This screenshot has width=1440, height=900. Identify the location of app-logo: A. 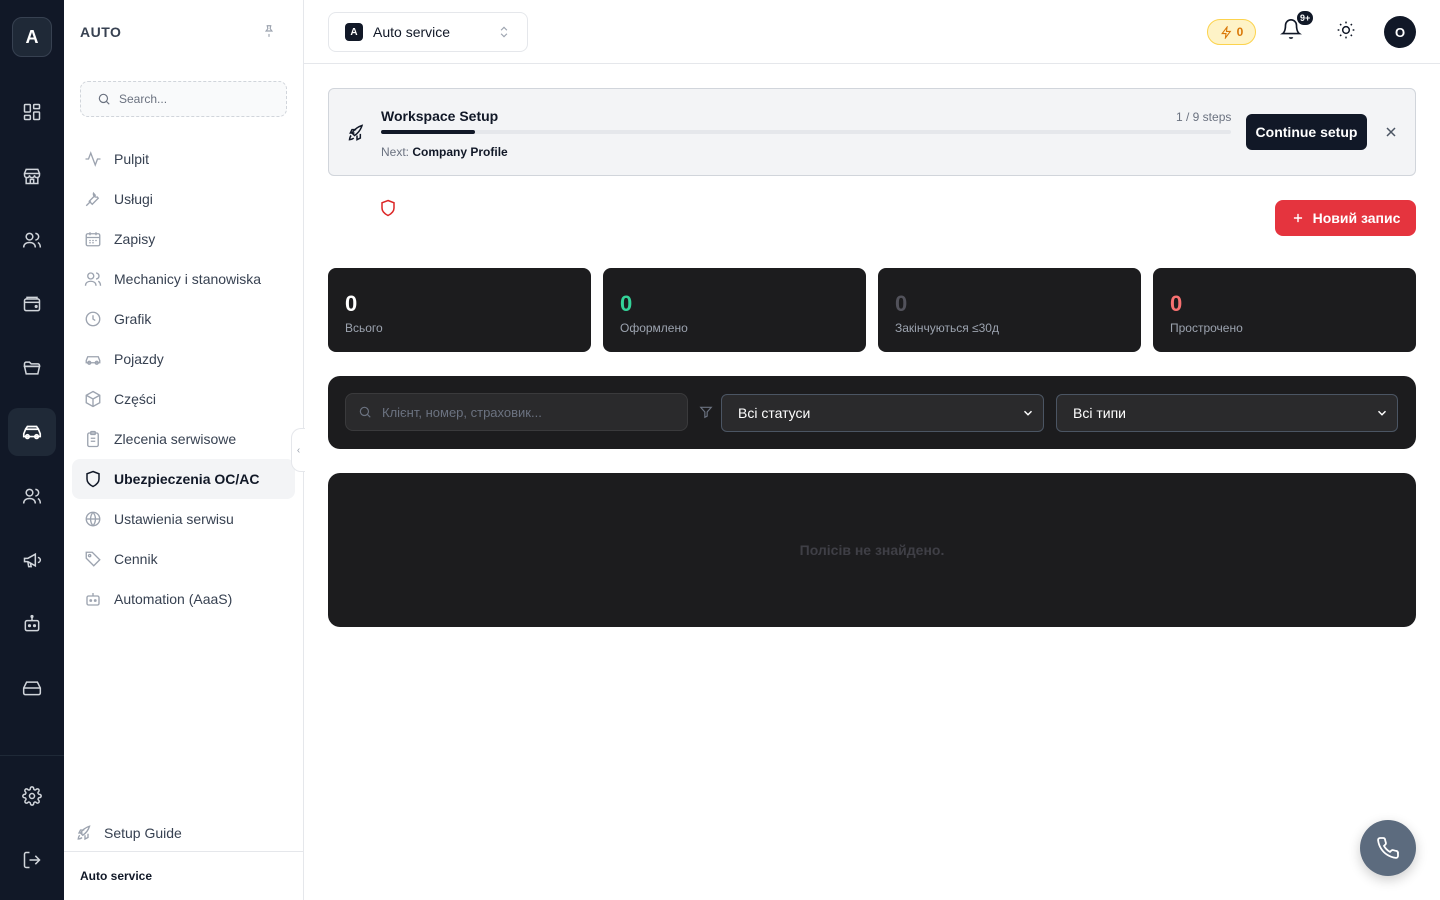
(32, 37).